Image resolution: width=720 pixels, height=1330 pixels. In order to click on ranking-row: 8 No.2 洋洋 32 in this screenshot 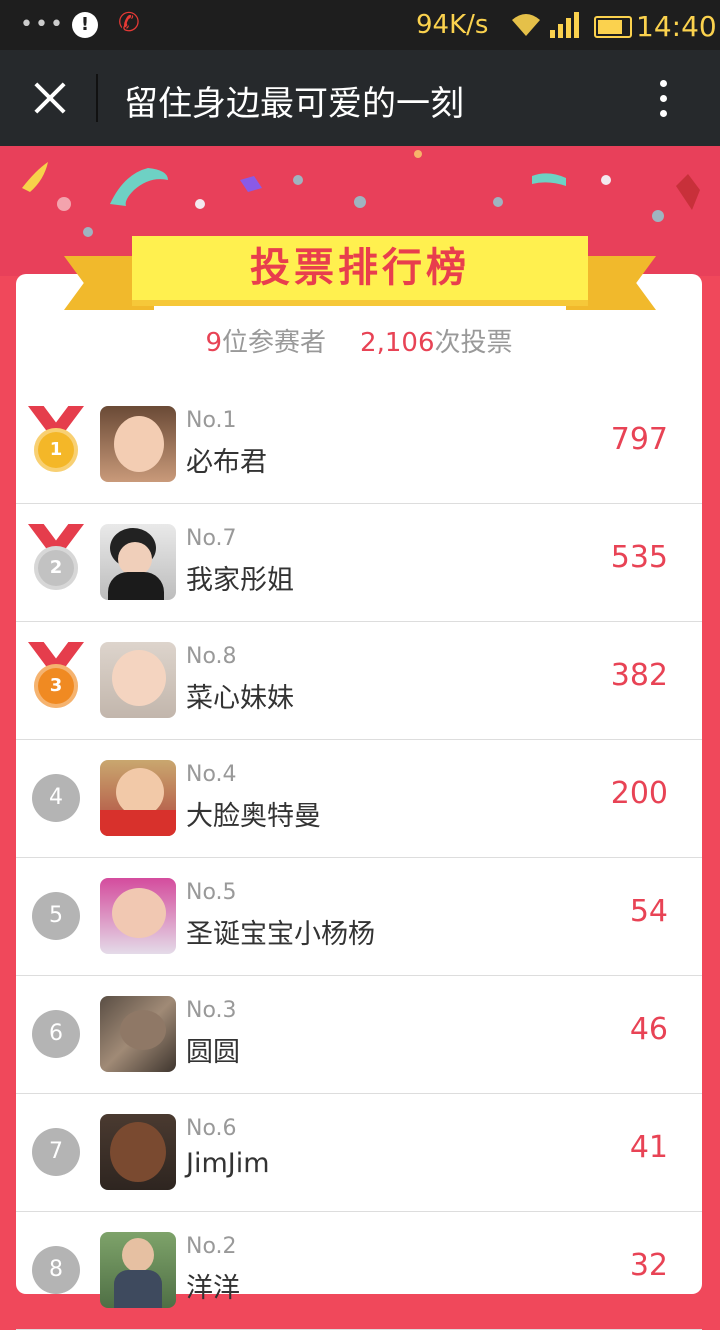, I will do `click(359, 1271)`.